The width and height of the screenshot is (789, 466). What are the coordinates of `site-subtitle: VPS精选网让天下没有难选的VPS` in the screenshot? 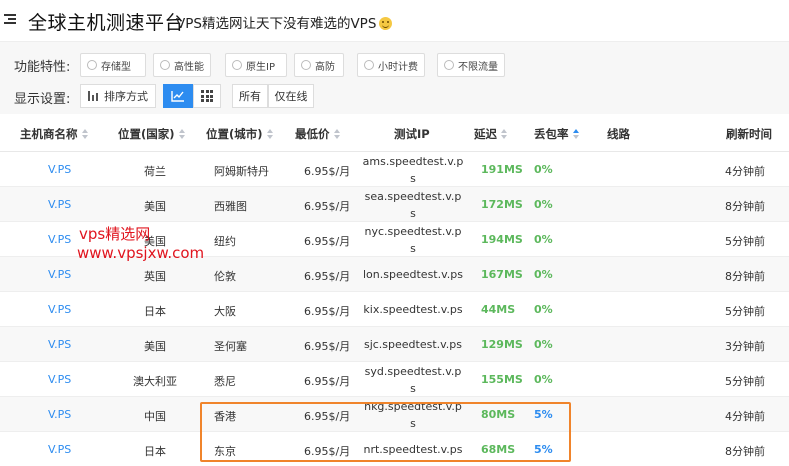 It's located at (284, 22).